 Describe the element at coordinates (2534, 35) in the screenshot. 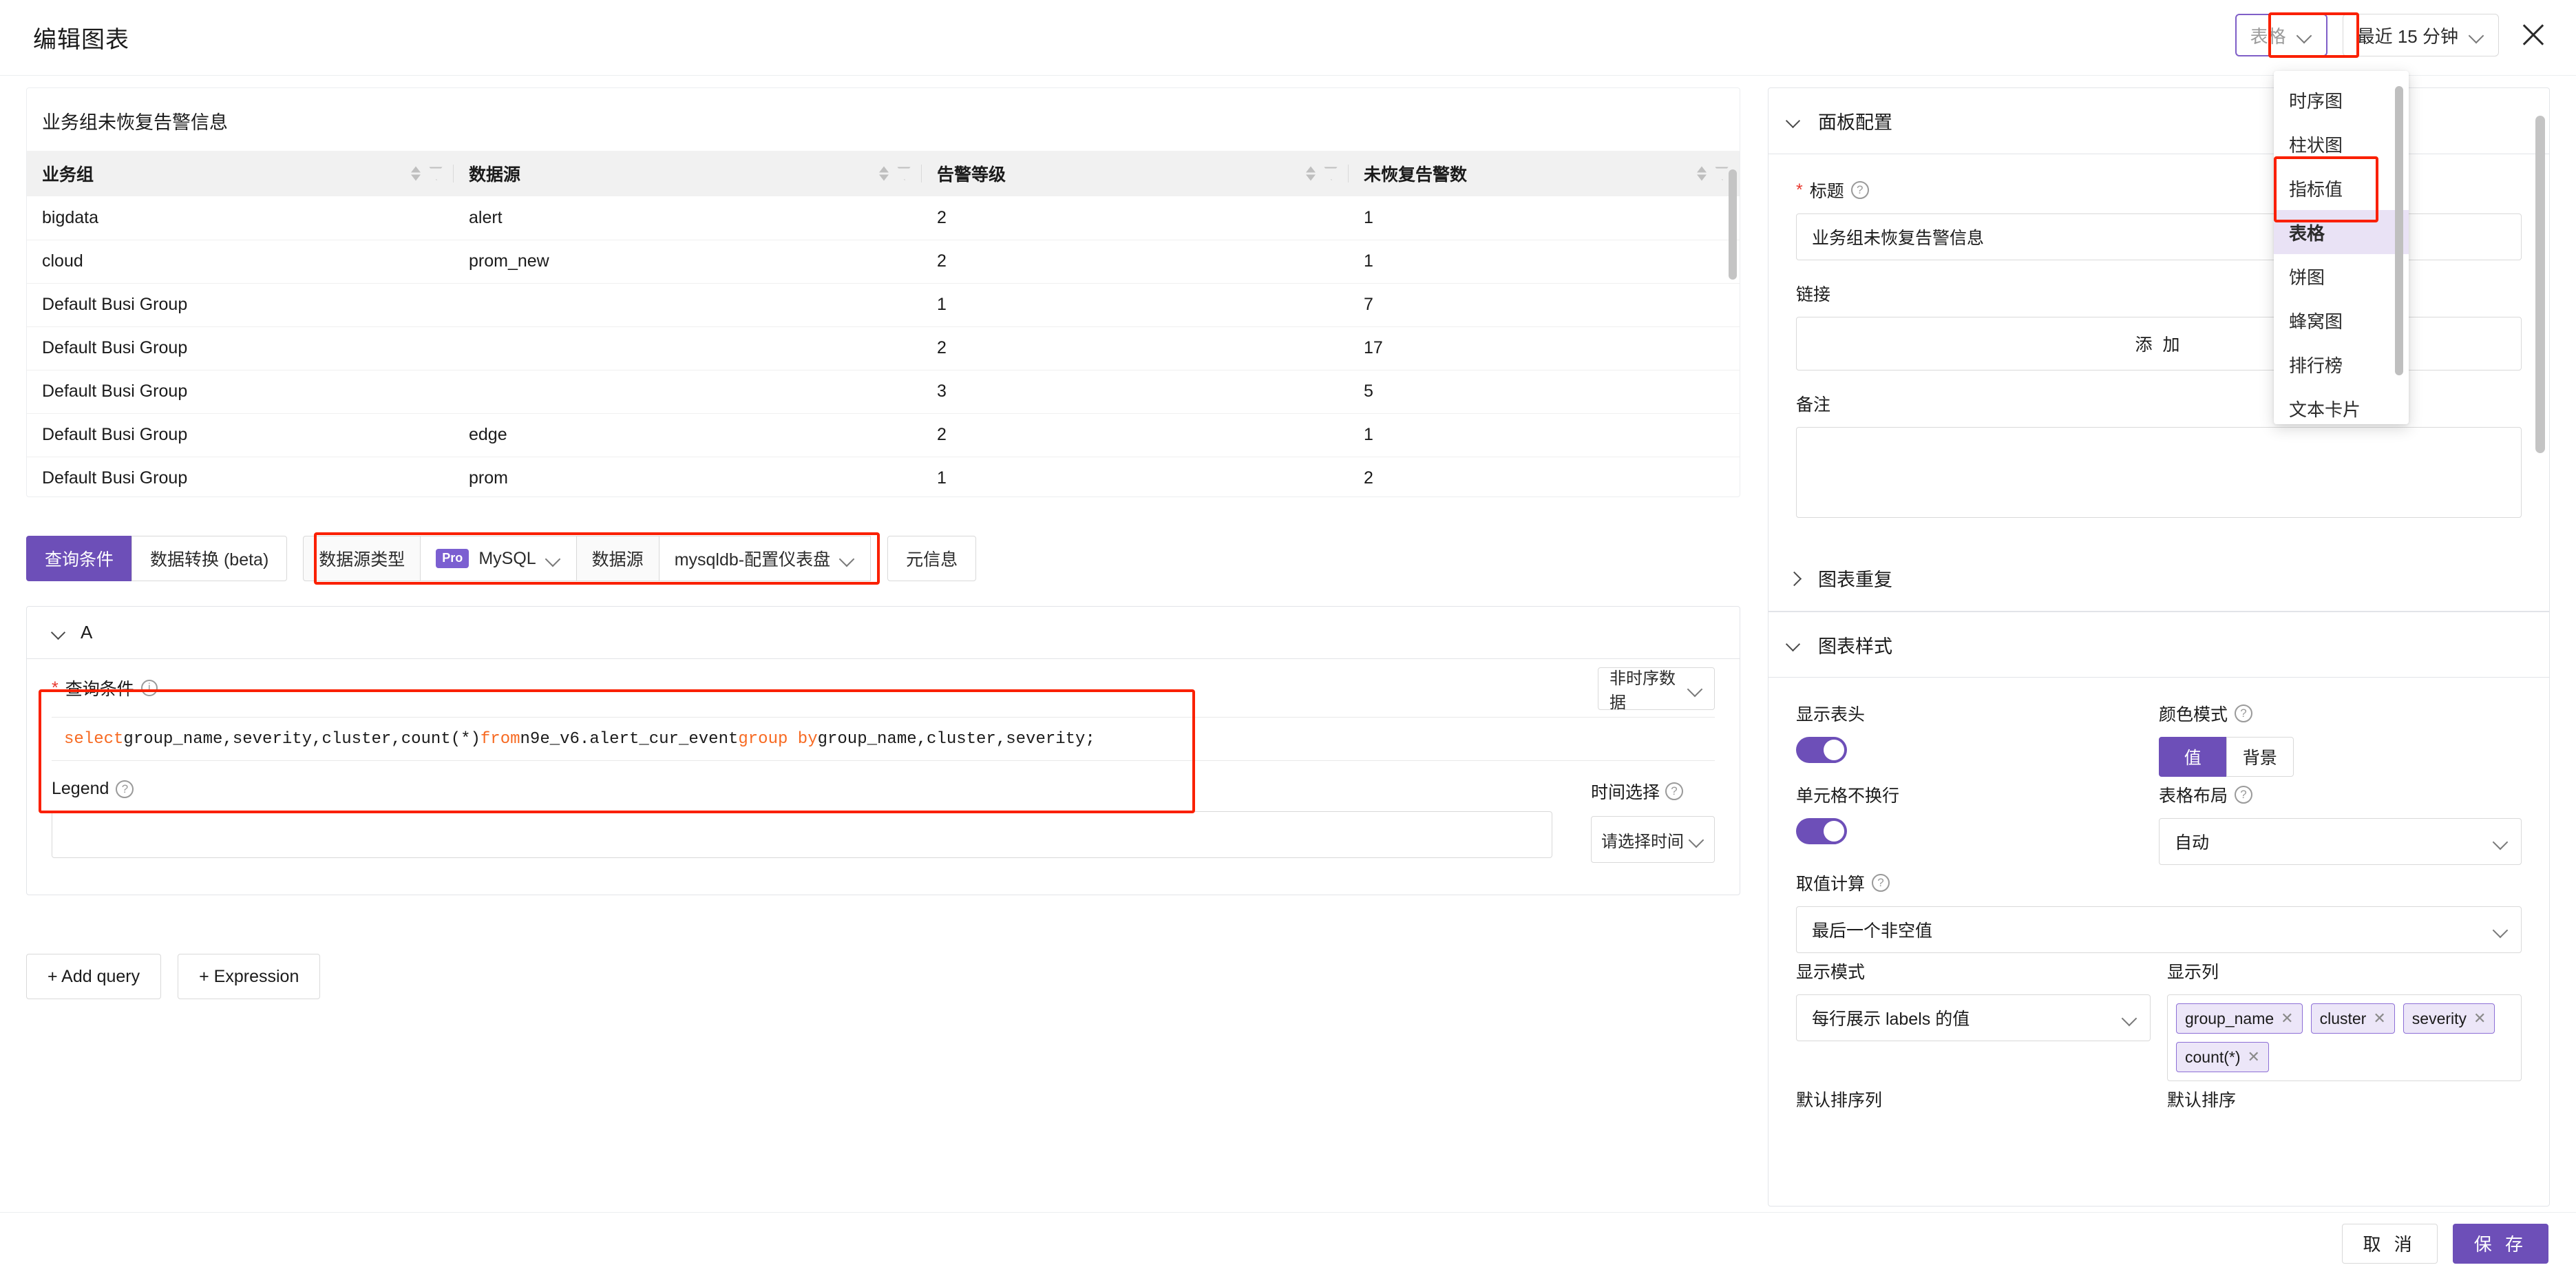

I see `close-icon` at that location.